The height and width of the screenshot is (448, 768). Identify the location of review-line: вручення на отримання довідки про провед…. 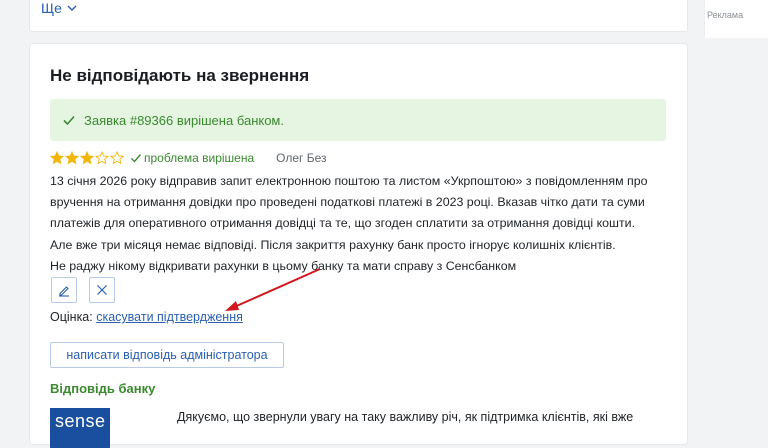
(347, 202).